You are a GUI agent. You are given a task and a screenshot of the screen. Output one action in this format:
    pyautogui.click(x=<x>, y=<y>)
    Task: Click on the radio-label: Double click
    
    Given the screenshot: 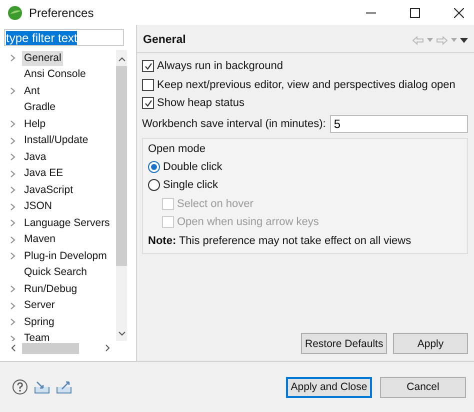 What is the action you would take?
    pyautogui.click(x=192, y=166)
    